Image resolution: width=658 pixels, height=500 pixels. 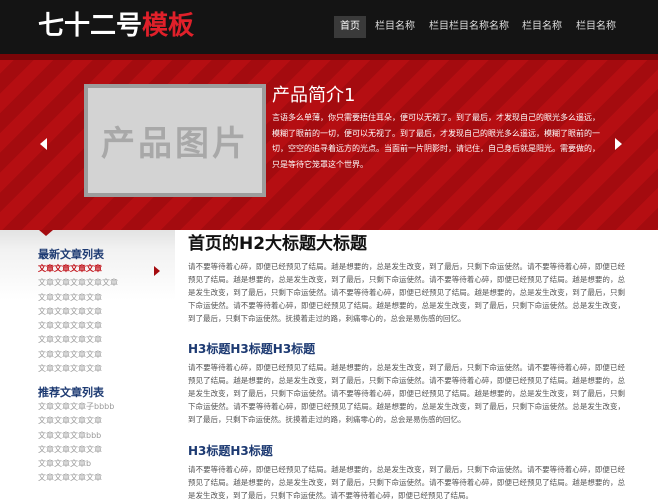 I want to click on recommended-article-item: 文章文章文章子bbbb, so click(x=103, y=407).